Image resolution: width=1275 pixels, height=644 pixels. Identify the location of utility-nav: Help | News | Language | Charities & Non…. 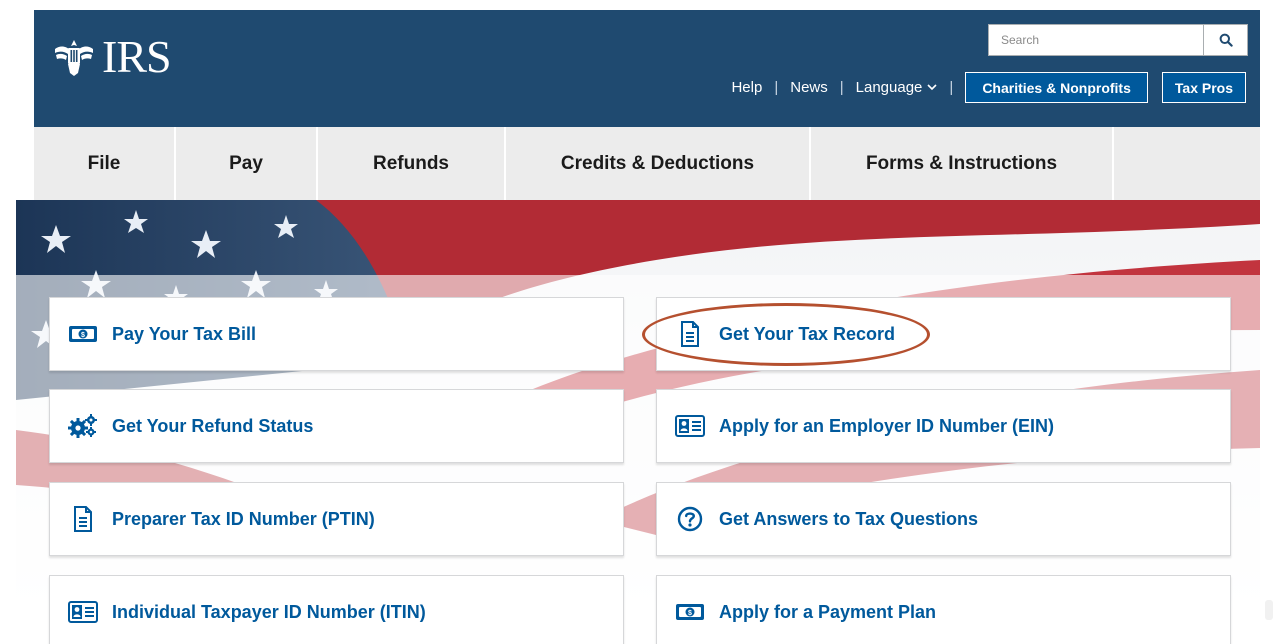
(988, 87).